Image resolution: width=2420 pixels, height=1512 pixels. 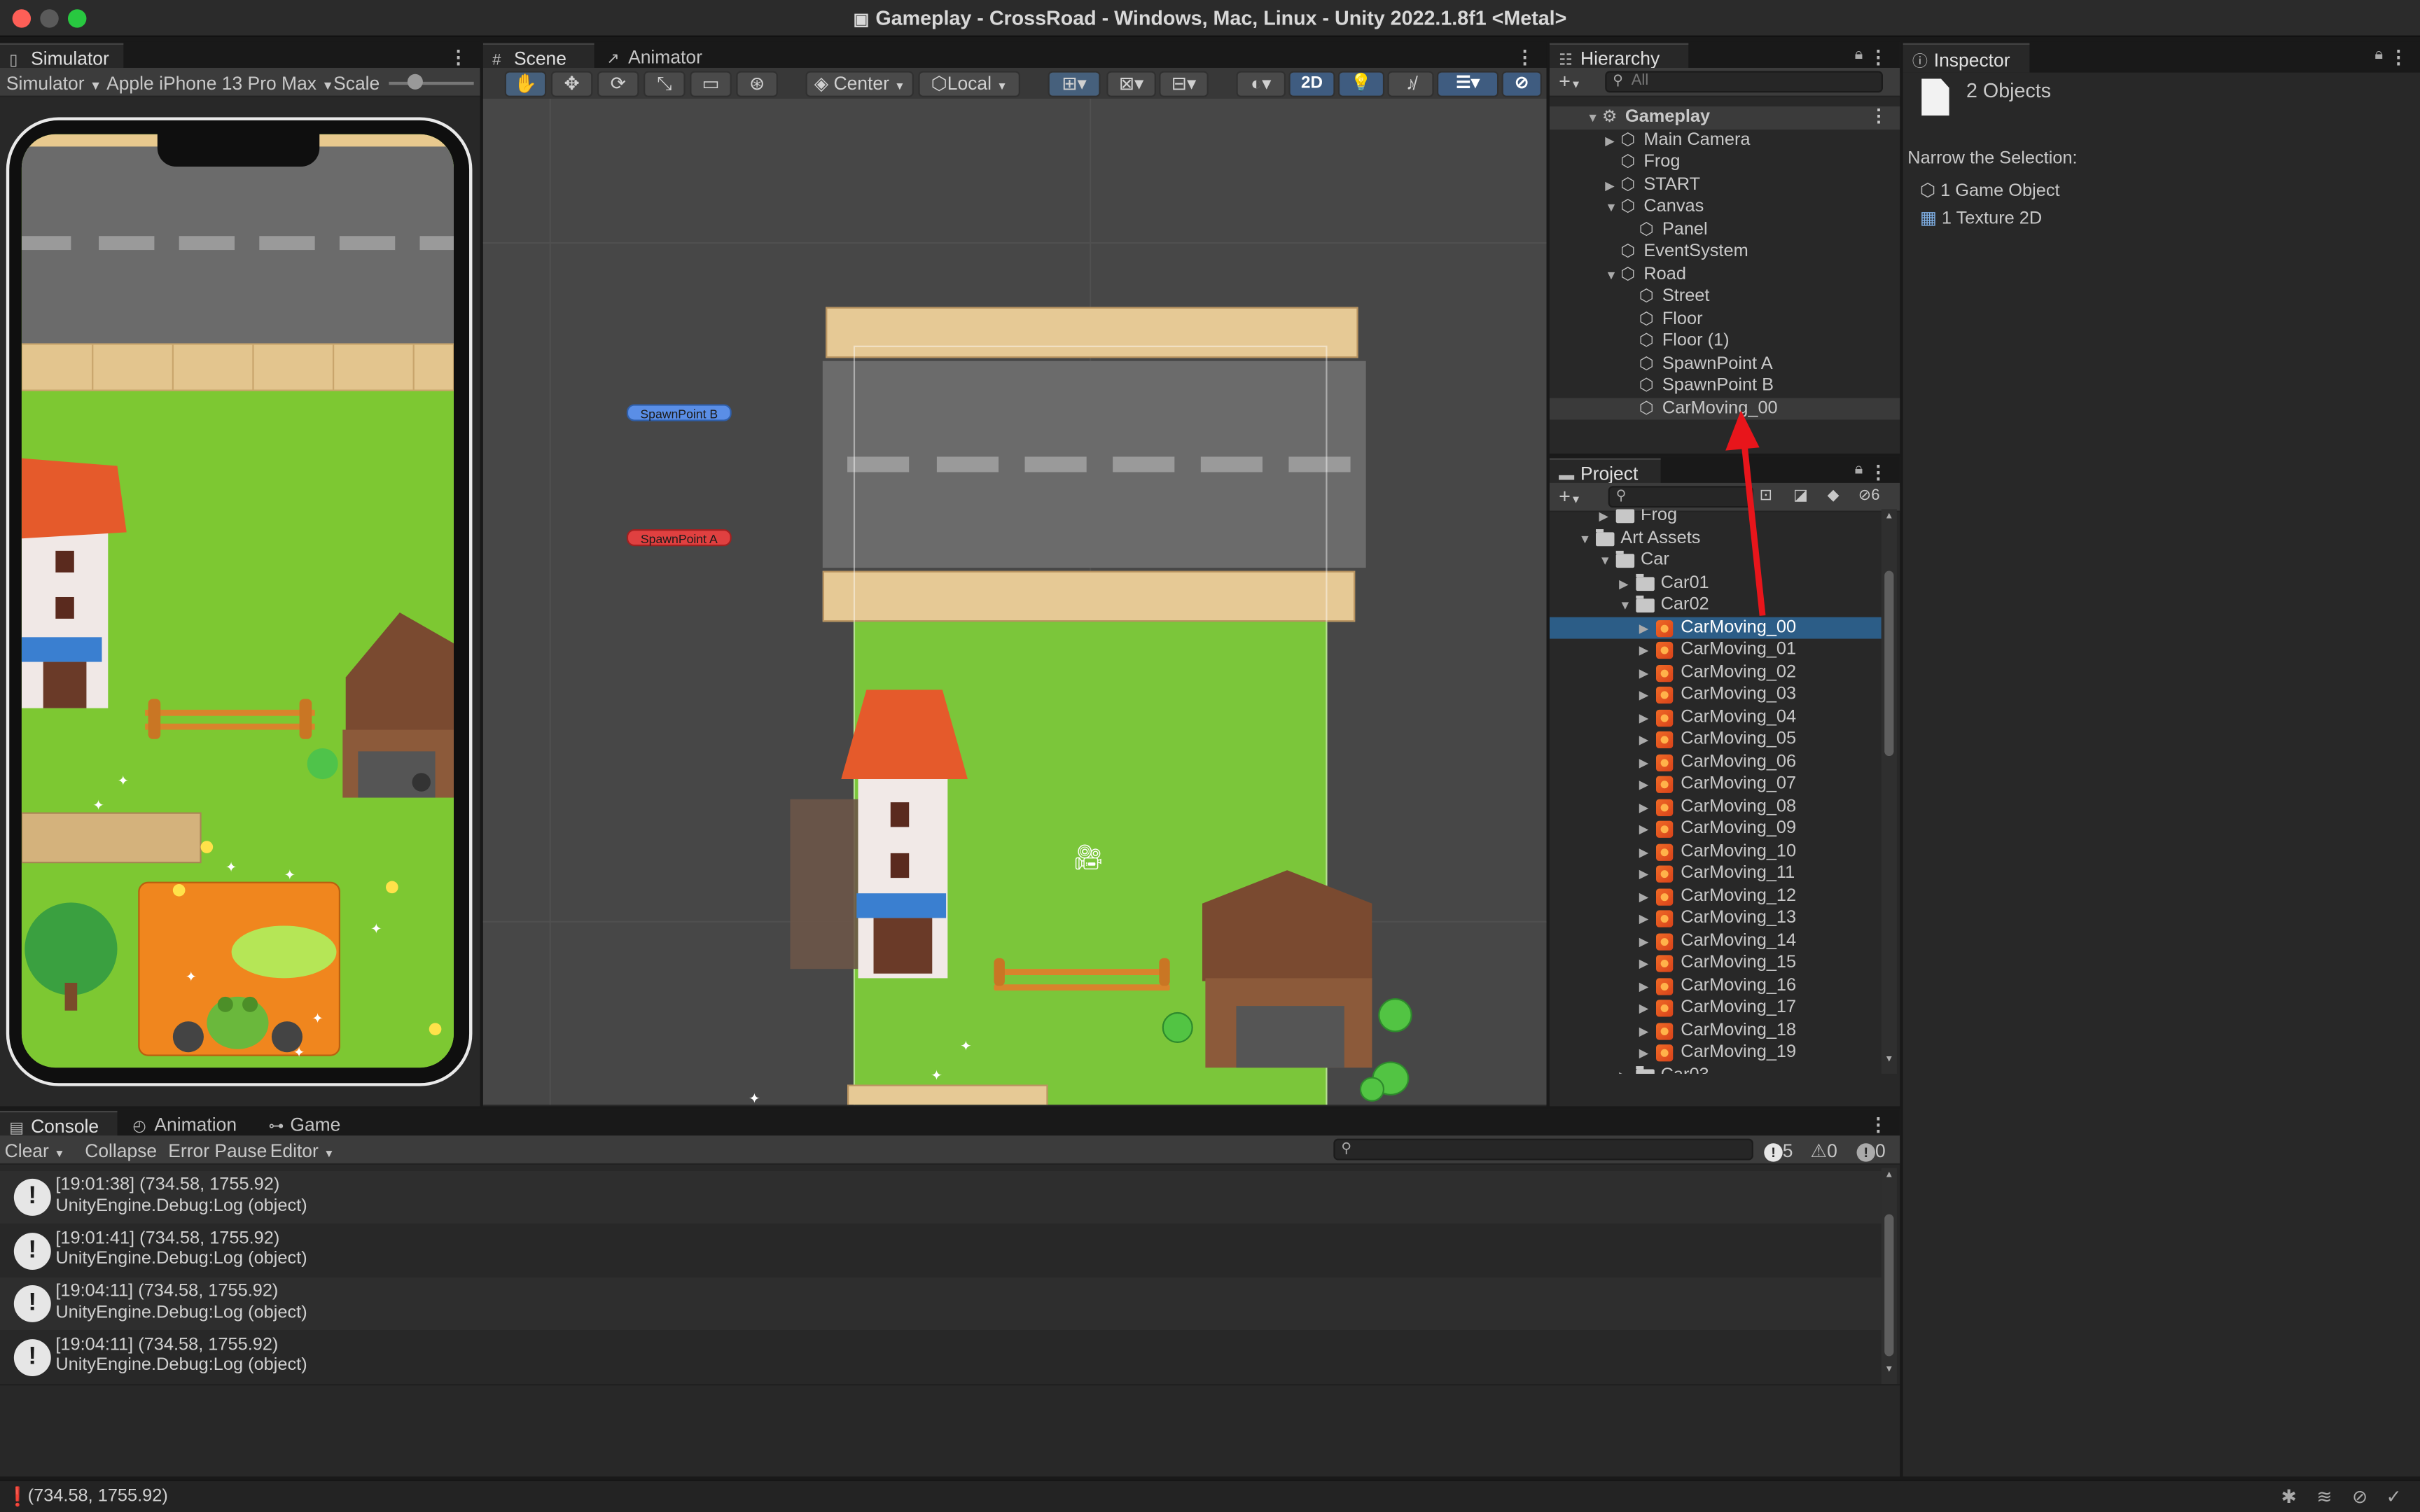 I want to click on grid-visibility-button: ⊠▾, so click(x=1131, y=84).